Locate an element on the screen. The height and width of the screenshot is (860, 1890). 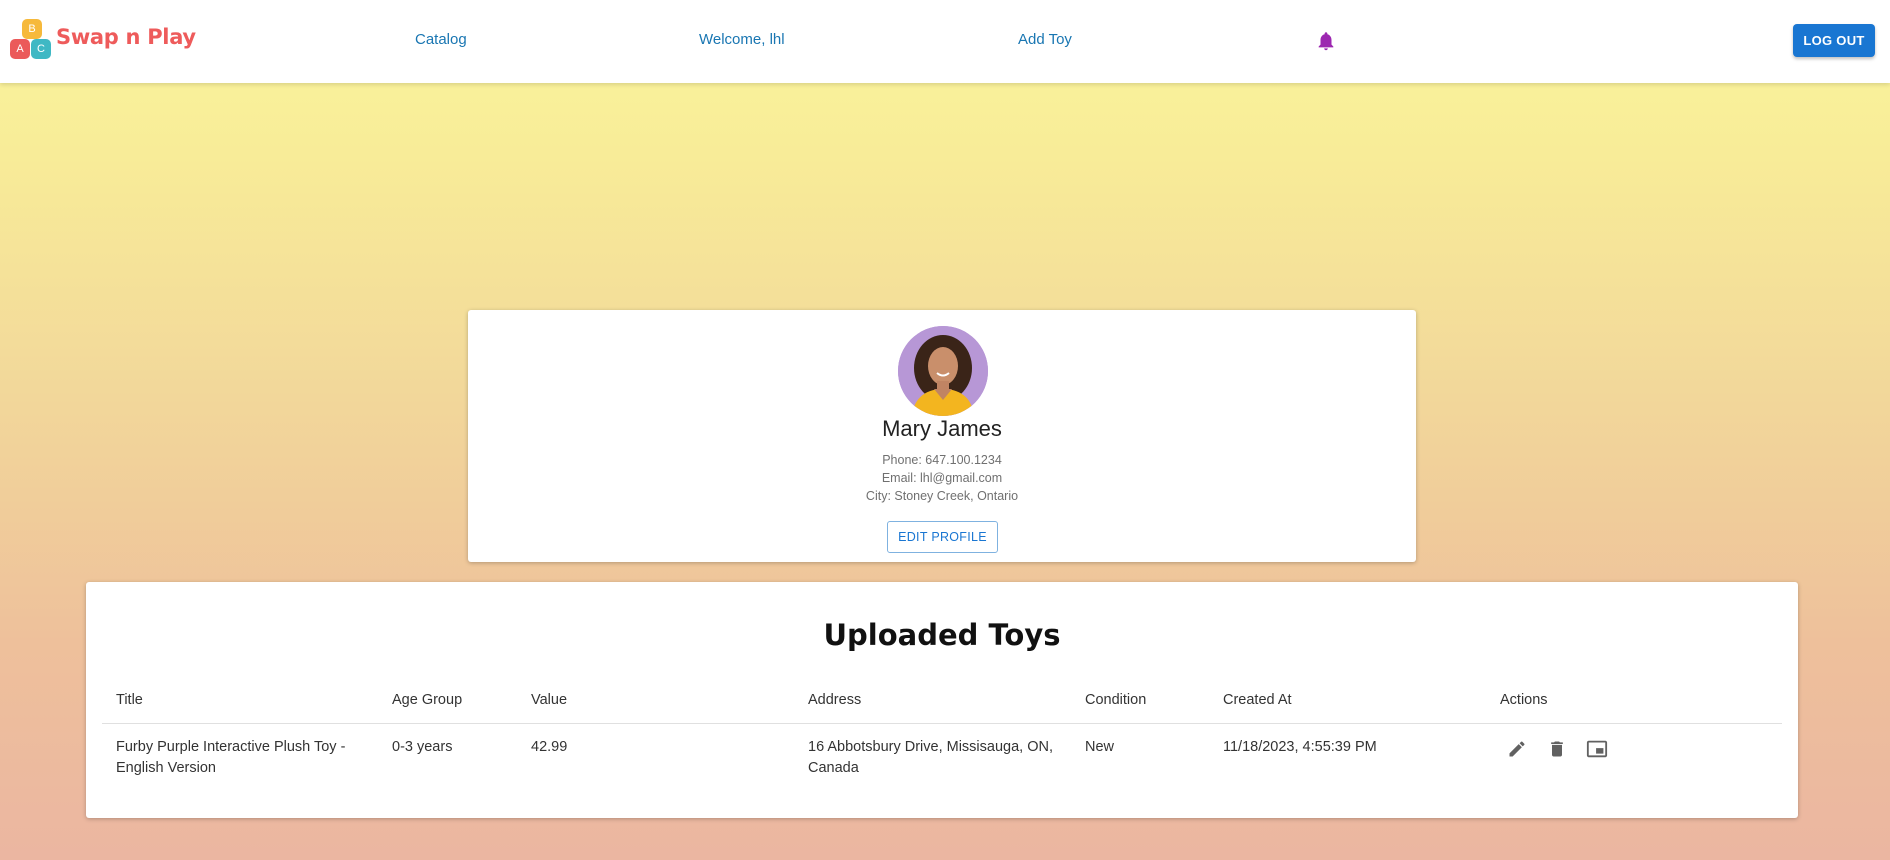
profile-city: City: Stoney Creek, Ontario is located at coordinates (942, 496).